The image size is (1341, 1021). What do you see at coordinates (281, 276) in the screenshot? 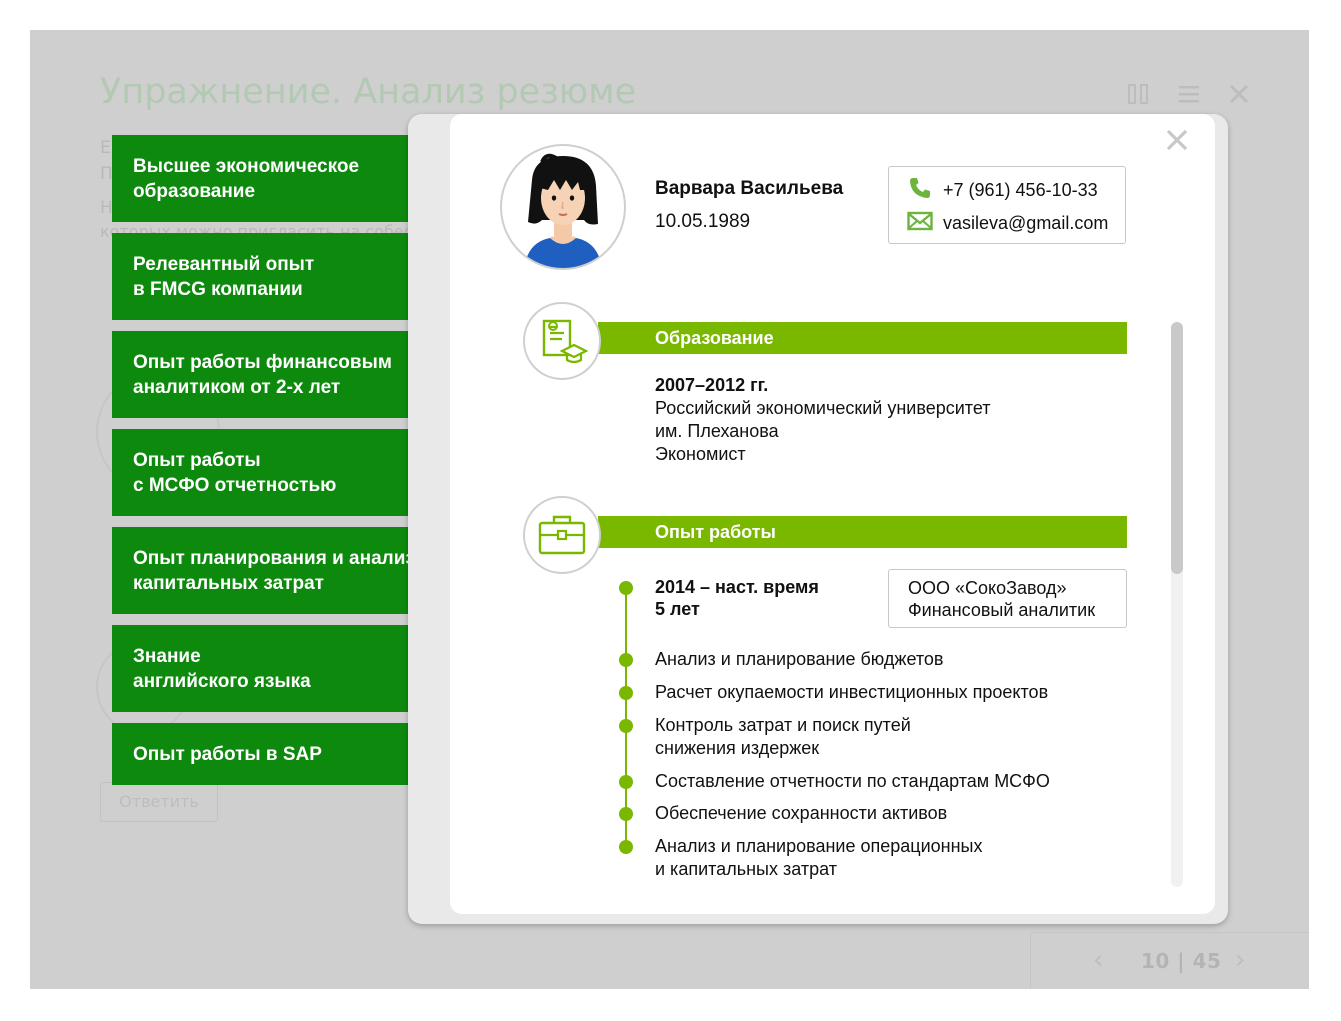
I see `criterion-card: Релевантный опыт в FMCG компании` at bounding box center [281, 276].